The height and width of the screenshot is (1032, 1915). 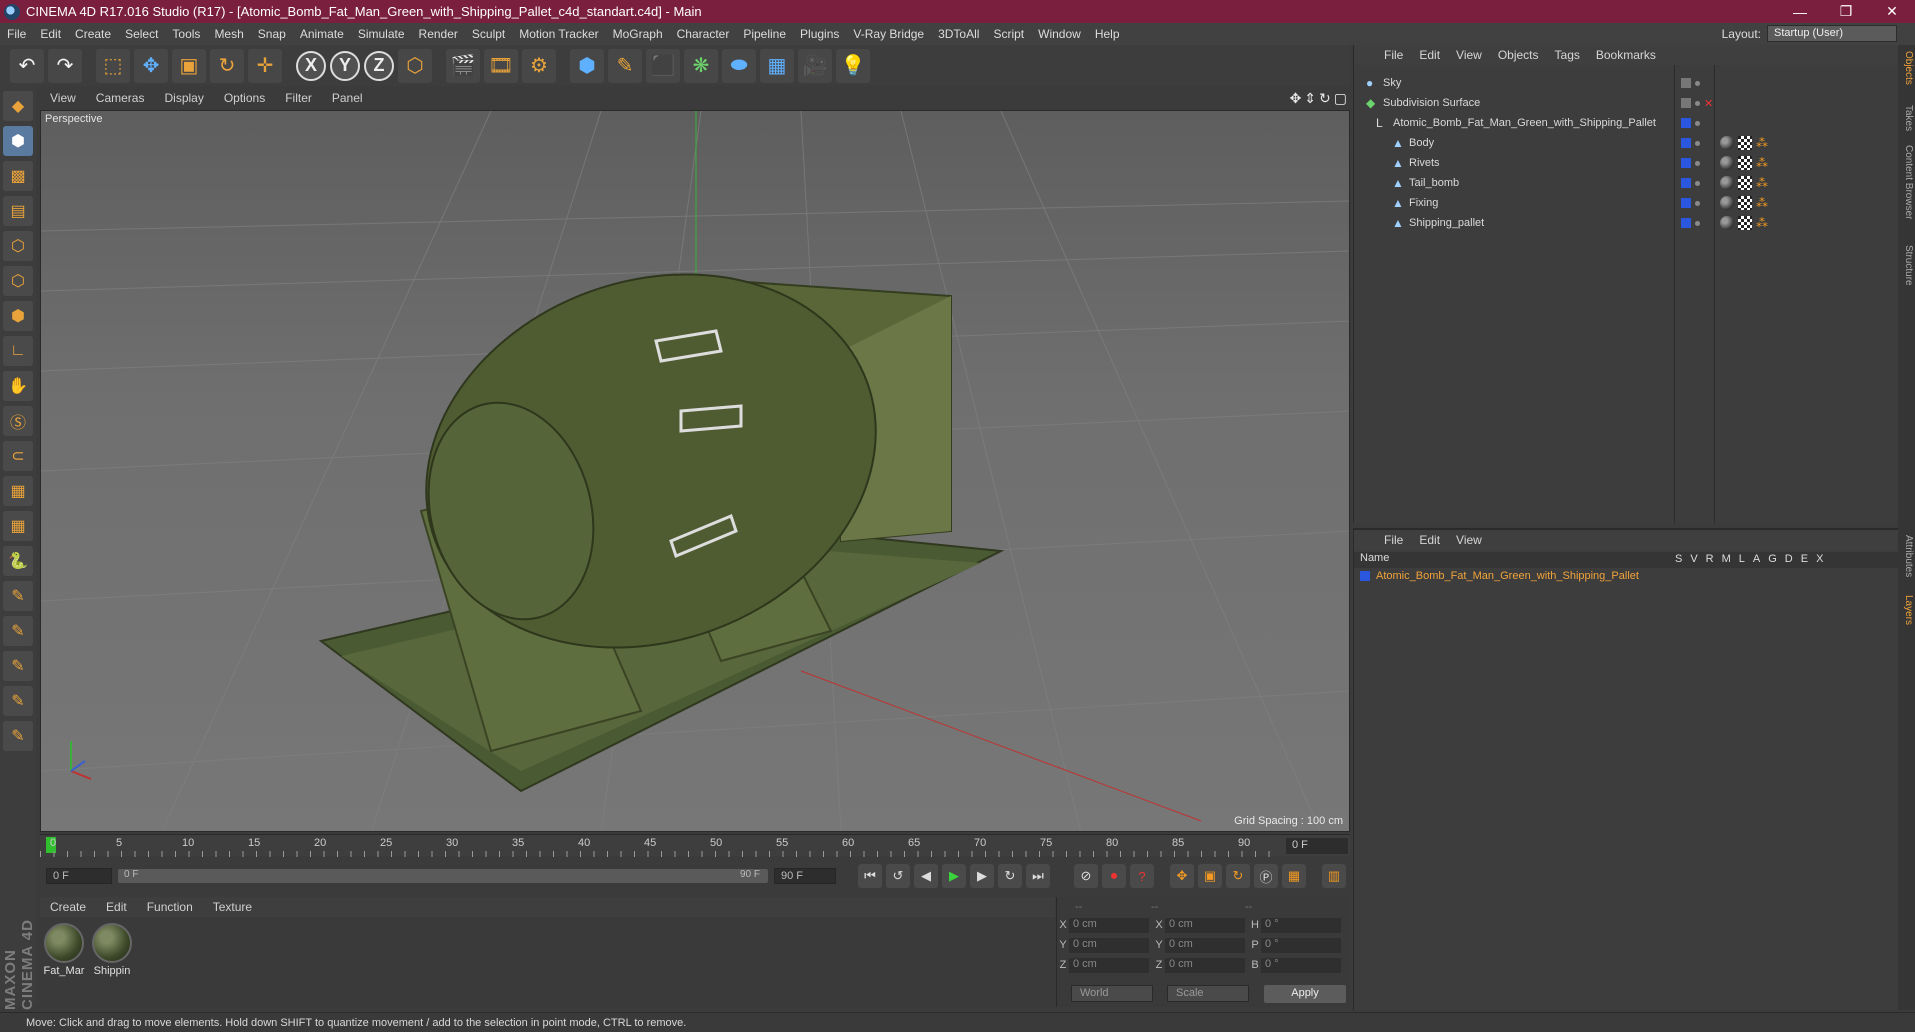 I want to click on tab-attributes: Attributes, so click(x=1906, y=556).